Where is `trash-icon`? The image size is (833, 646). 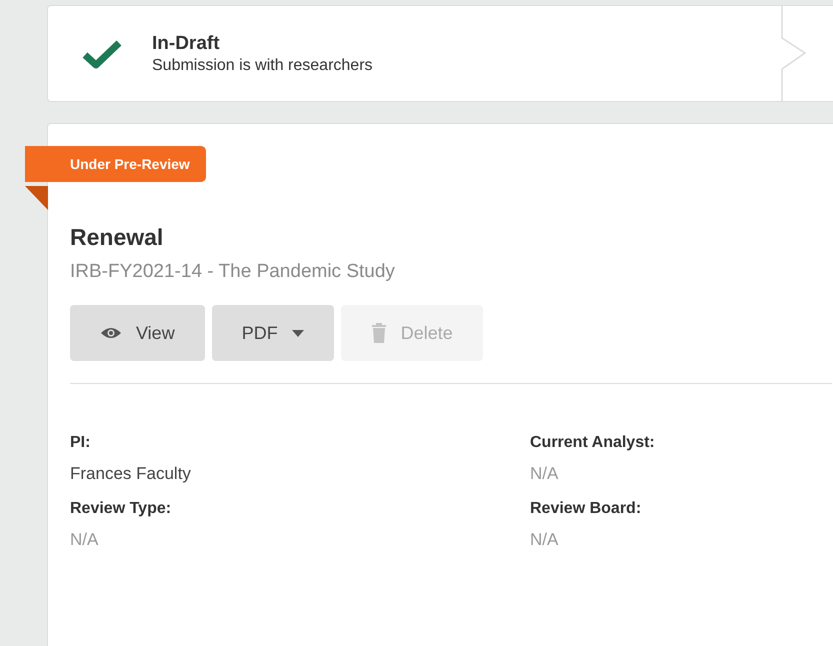 trash-icon is located at coordinates (378, 333).